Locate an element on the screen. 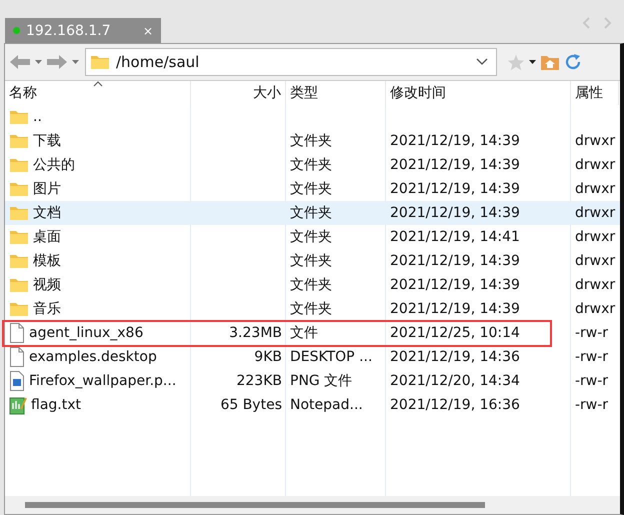 This screenshot has width=624, height=515. refresh-icon is located at coordinates (573, 62).